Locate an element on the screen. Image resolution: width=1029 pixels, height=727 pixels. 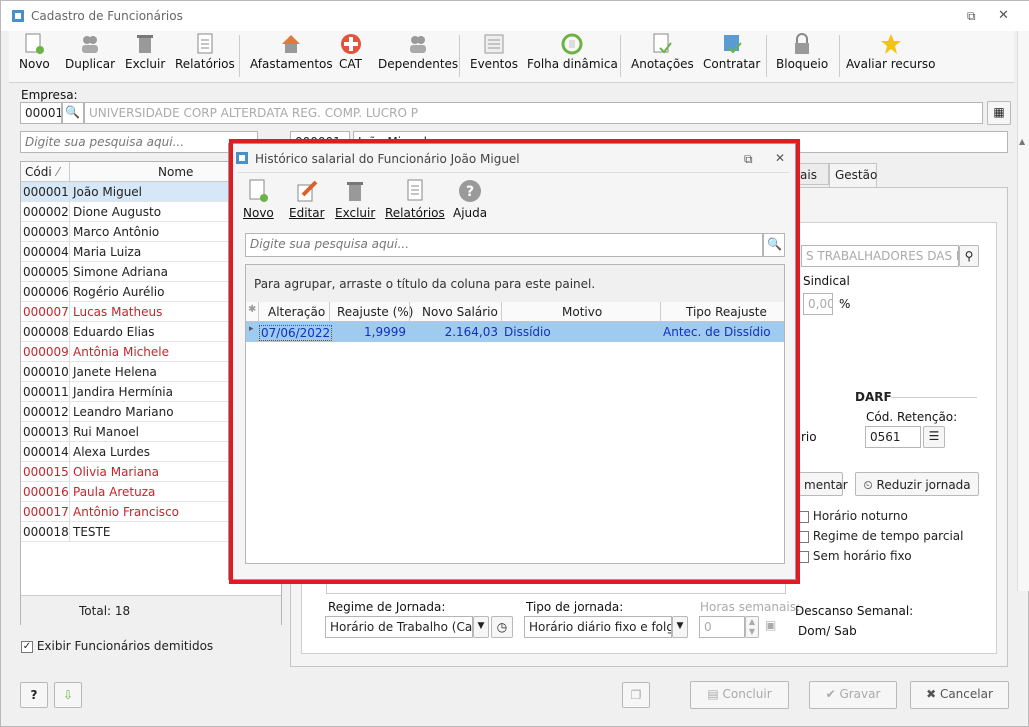
cell-name: Leandro Mariano is located at coordinates (123, 412).